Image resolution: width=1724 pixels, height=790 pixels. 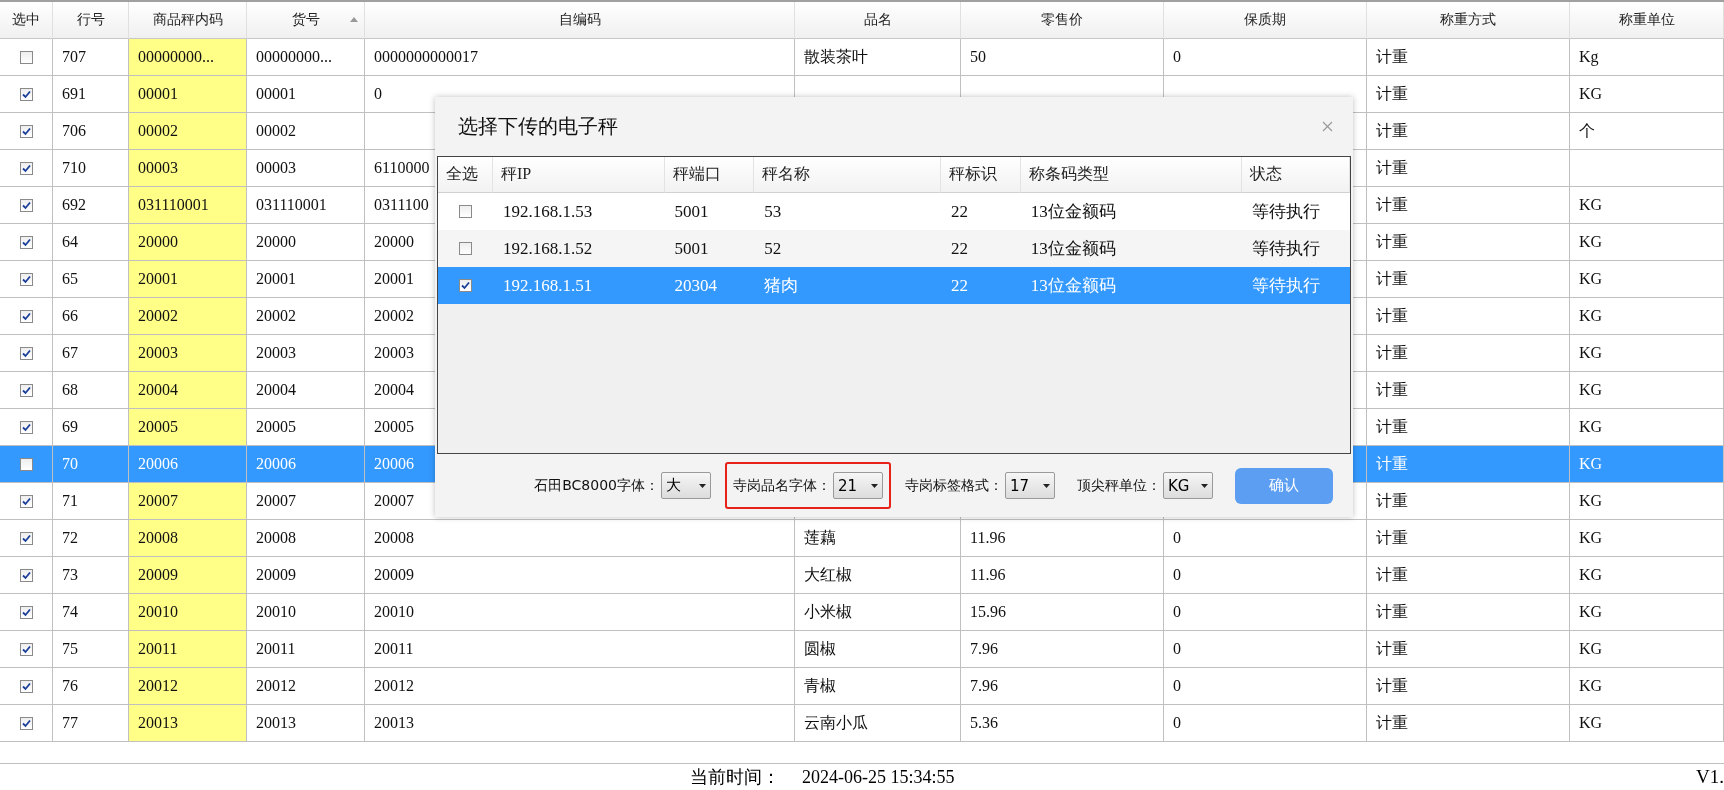 I want to click on column-header: 称重单位, so click(x=1647, y=20).